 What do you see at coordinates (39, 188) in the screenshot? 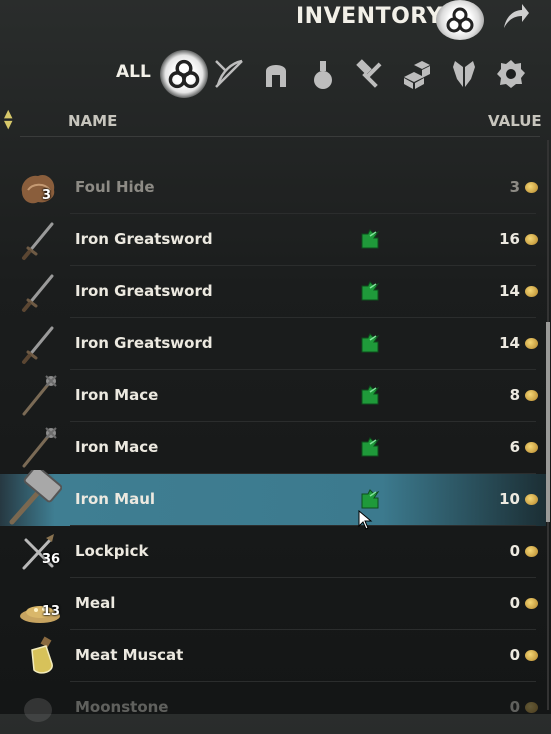
I see `hide-icon` at bounding box center [39, 188].